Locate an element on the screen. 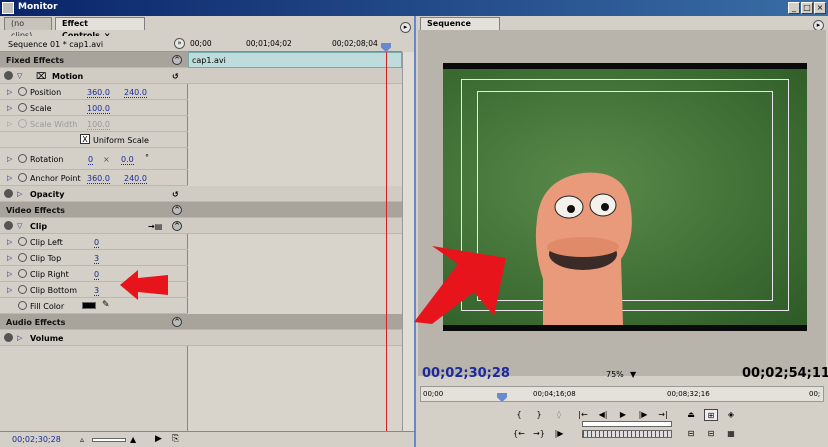 This screenshot has height=447, width=828. zoom-in-icon: ▲ is located at coordinates (133, 439).